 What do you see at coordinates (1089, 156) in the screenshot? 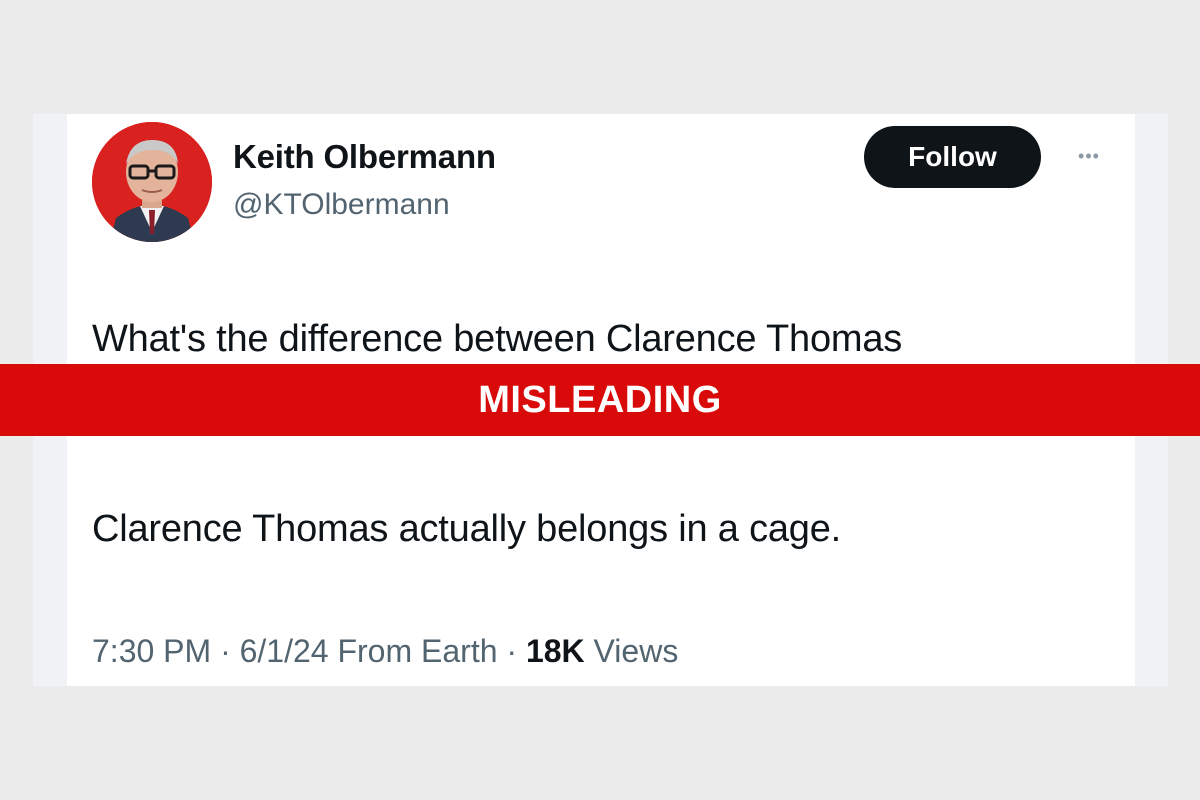
I see `more-dots-icon: •••` at bounding box center [1089, 156].